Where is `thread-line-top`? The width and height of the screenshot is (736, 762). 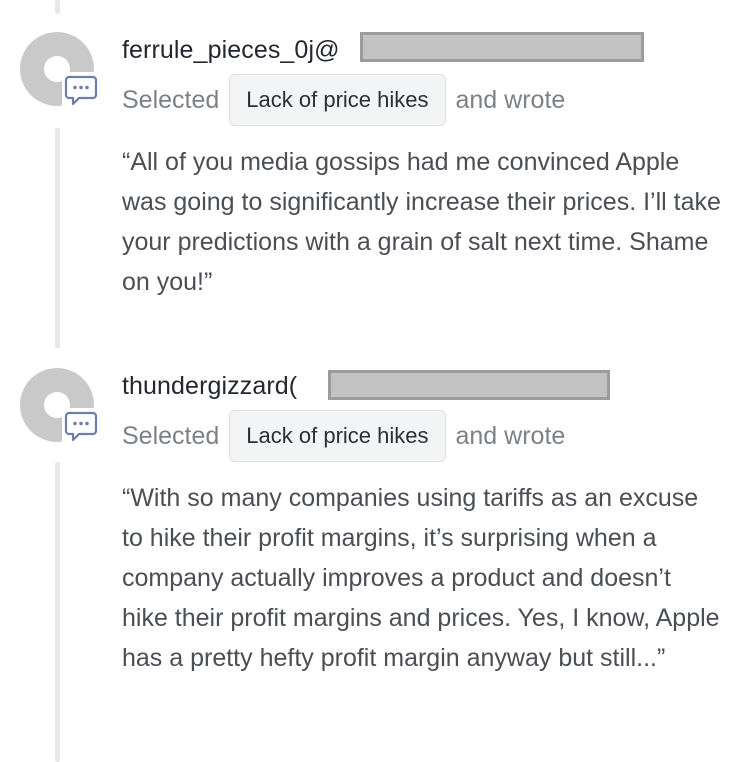 thread-line-top is located at coordinates (57, 7).